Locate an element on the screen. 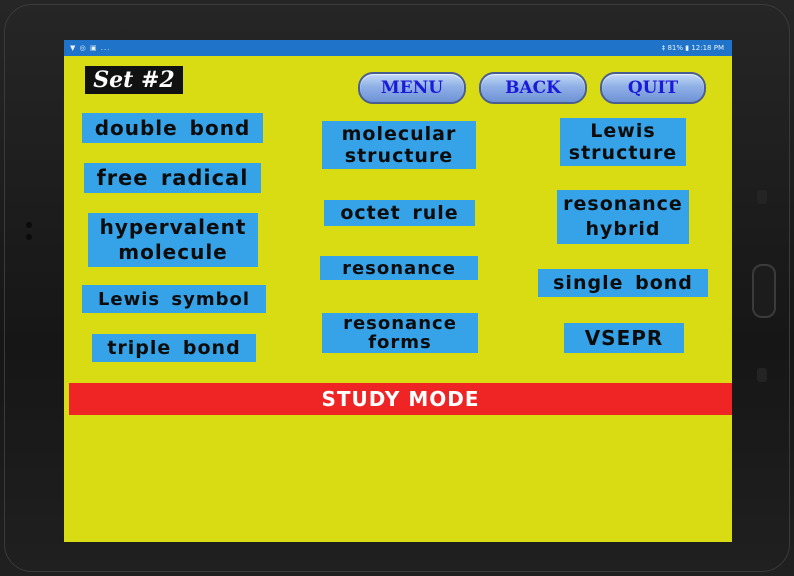  set-title: Set #2 is located at coordinates (134, 80).